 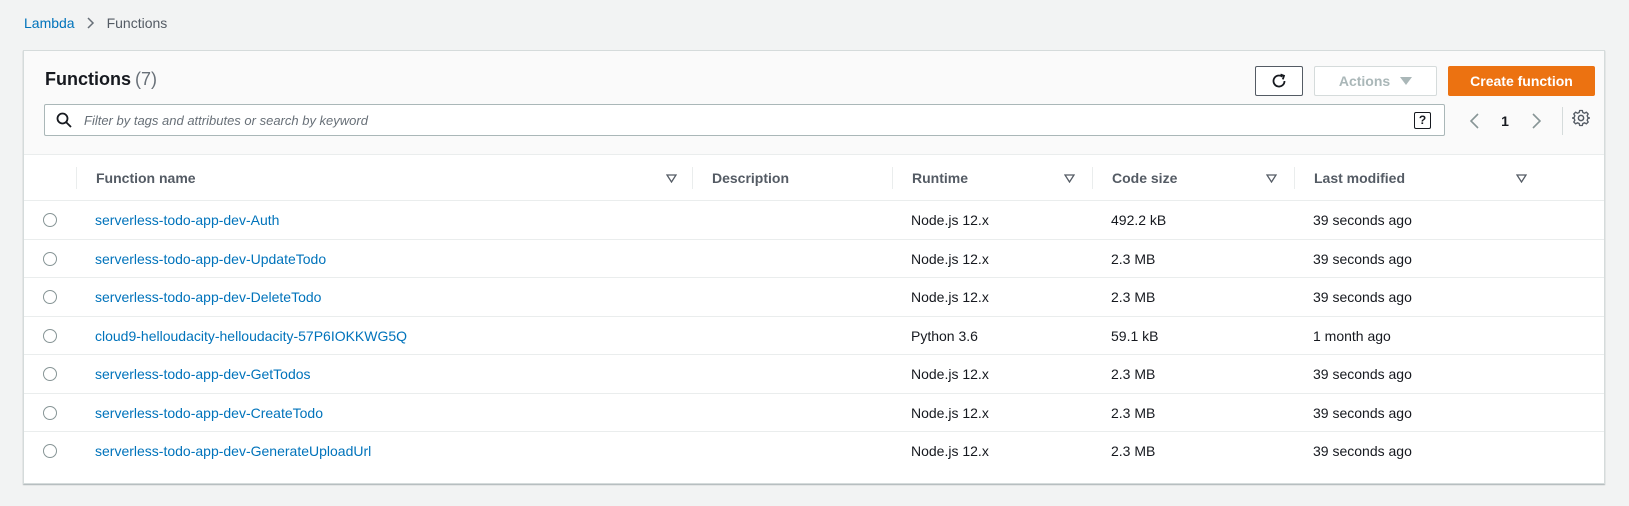 I want to click on title-text: Functions, so click(x=88, y=79).